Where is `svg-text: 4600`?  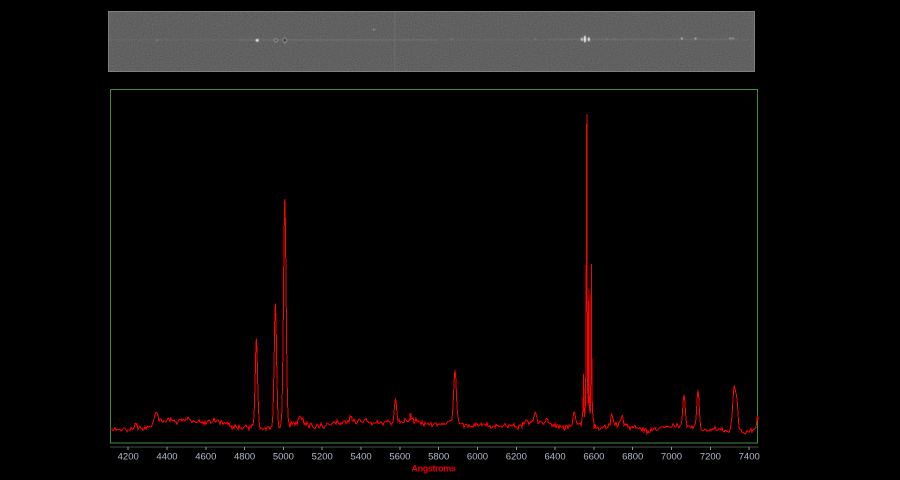
svg-text: 4600 is located at coordinates (205, 457).